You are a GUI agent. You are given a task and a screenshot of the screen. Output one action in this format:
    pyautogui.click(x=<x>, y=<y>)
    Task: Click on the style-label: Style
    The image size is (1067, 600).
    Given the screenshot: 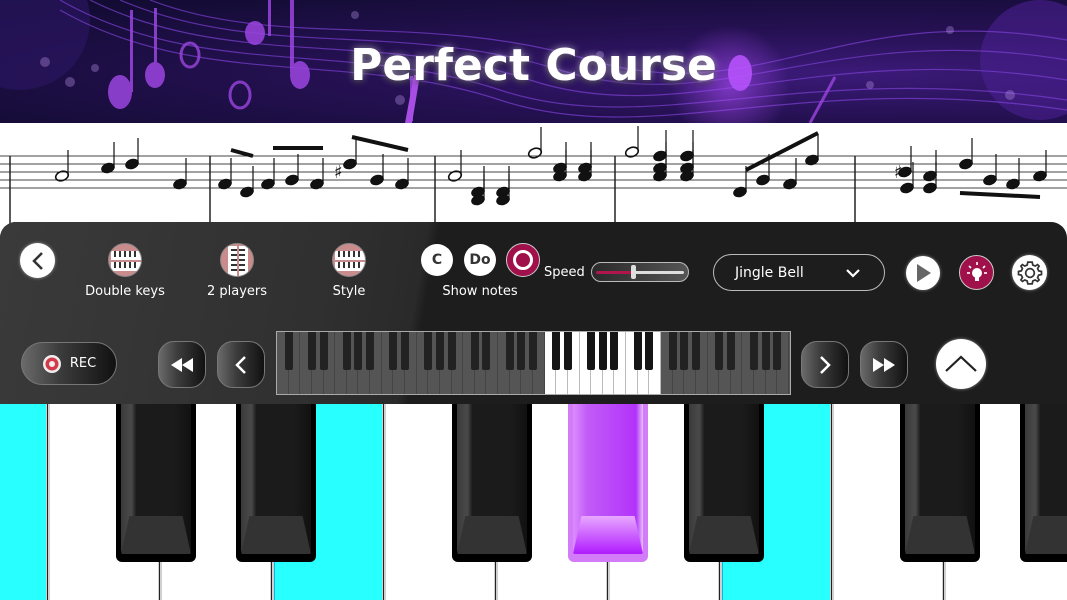 What is the action you would take?
    pyautogui.click(x=349, y=291)
    